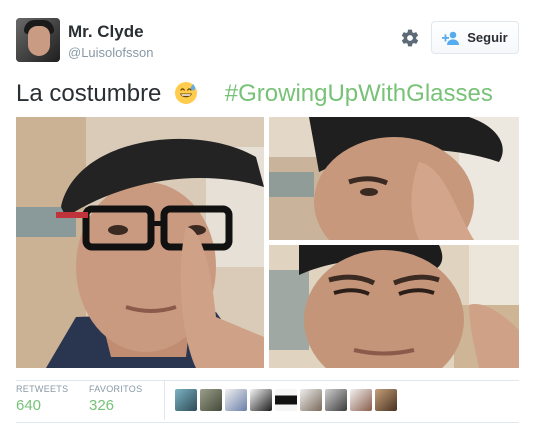 This screenshot has height=428, width=554. What do you see at coordinates (359, 93) in the screenshot?
I see `hashtag-link: #GrowingUpWithGlasses` at bounding box center [359, 93].